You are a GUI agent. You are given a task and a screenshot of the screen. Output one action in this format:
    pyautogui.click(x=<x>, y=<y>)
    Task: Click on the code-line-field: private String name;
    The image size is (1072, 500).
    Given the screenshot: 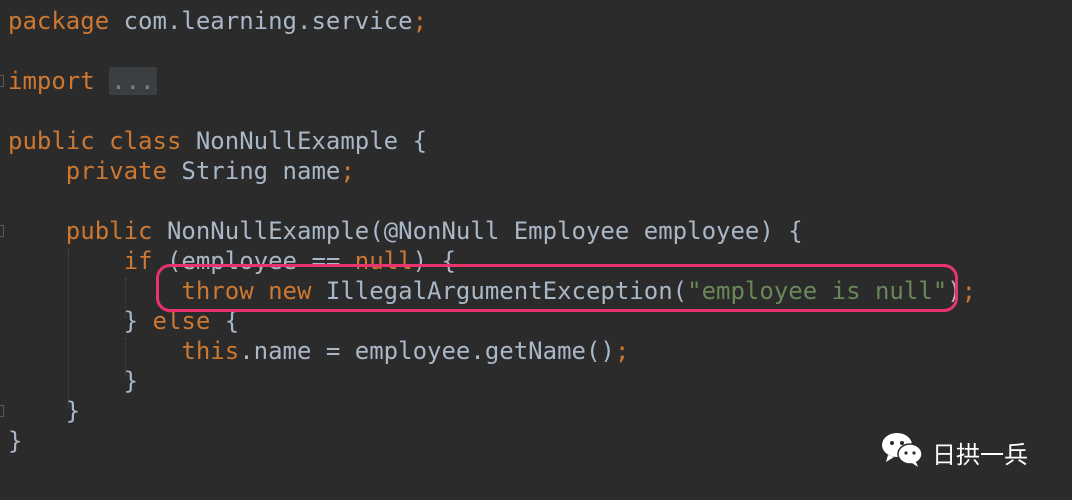 What is the action you would take?
    pyautogui.click(x=181, y=171)
    